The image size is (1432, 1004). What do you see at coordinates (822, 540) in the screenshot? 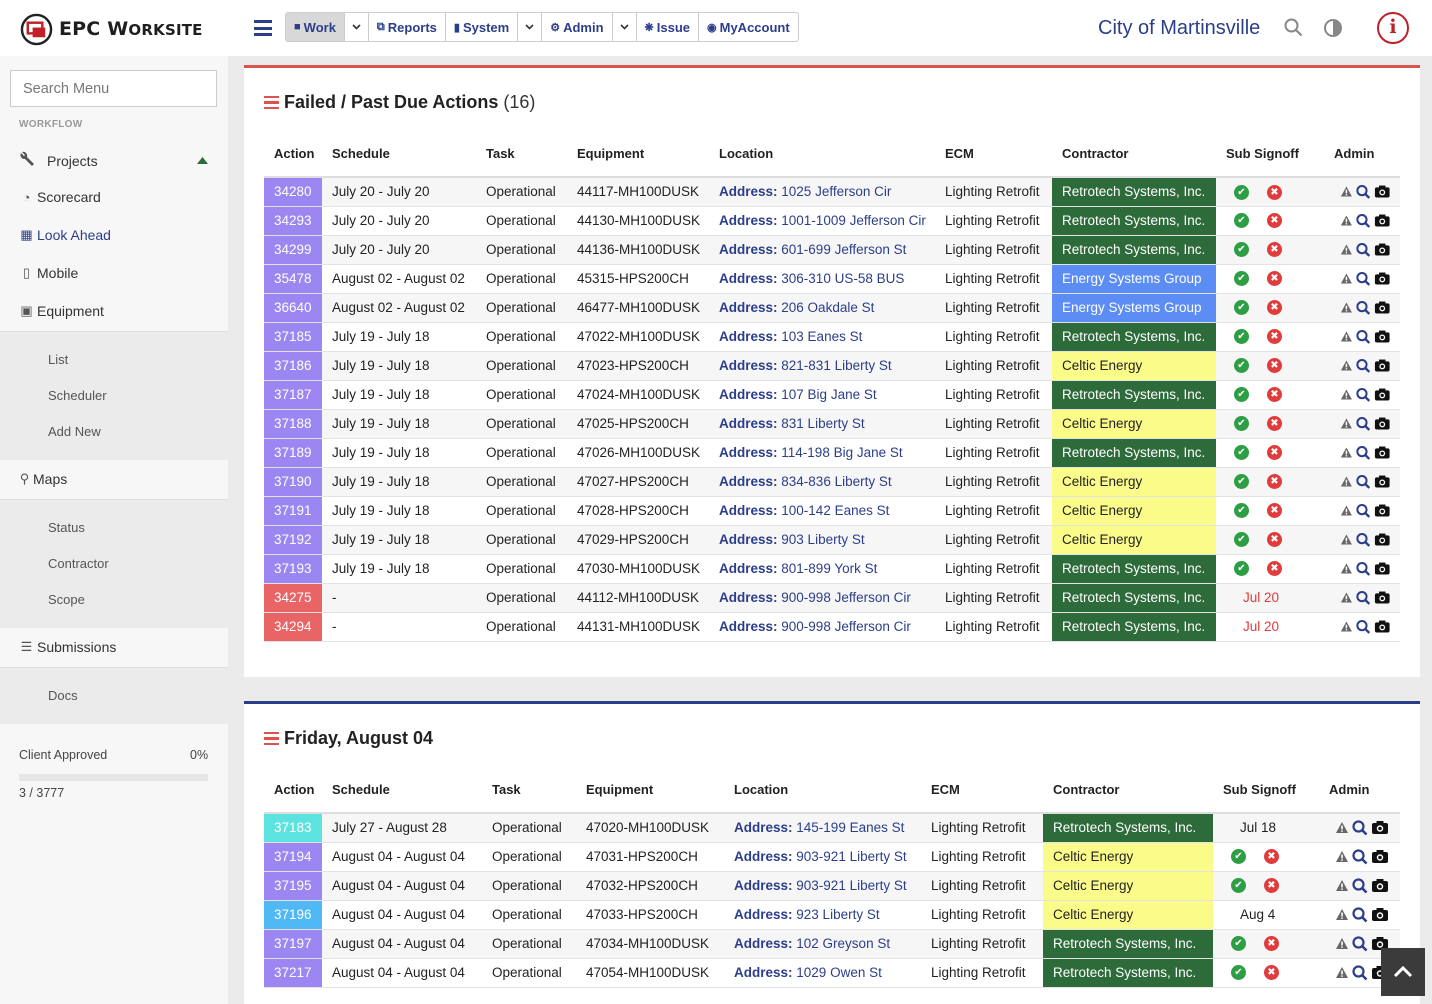
I see `location-link: Address: 903 Liberty St` at bounding box center [822, 540].